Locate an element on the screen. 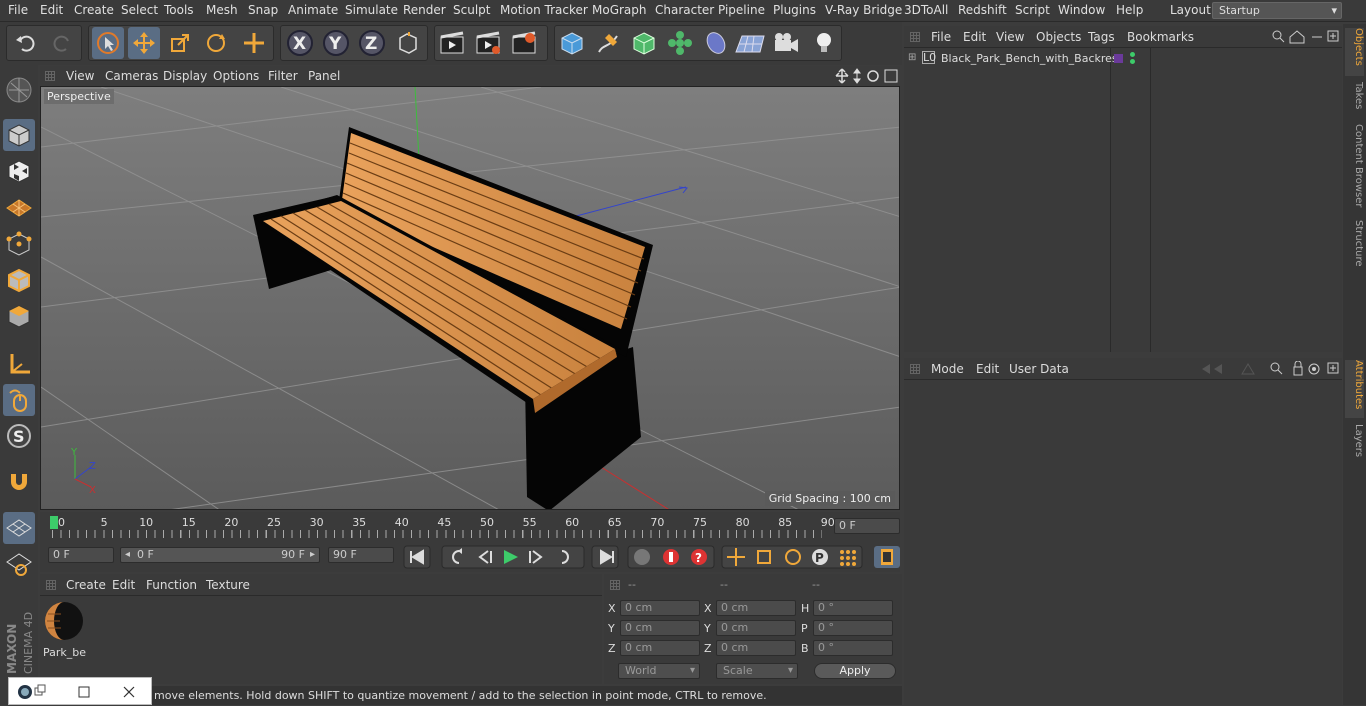 The image size is (1366, 706). menu-simulate: Simulate is located at coordinates (371, 10).